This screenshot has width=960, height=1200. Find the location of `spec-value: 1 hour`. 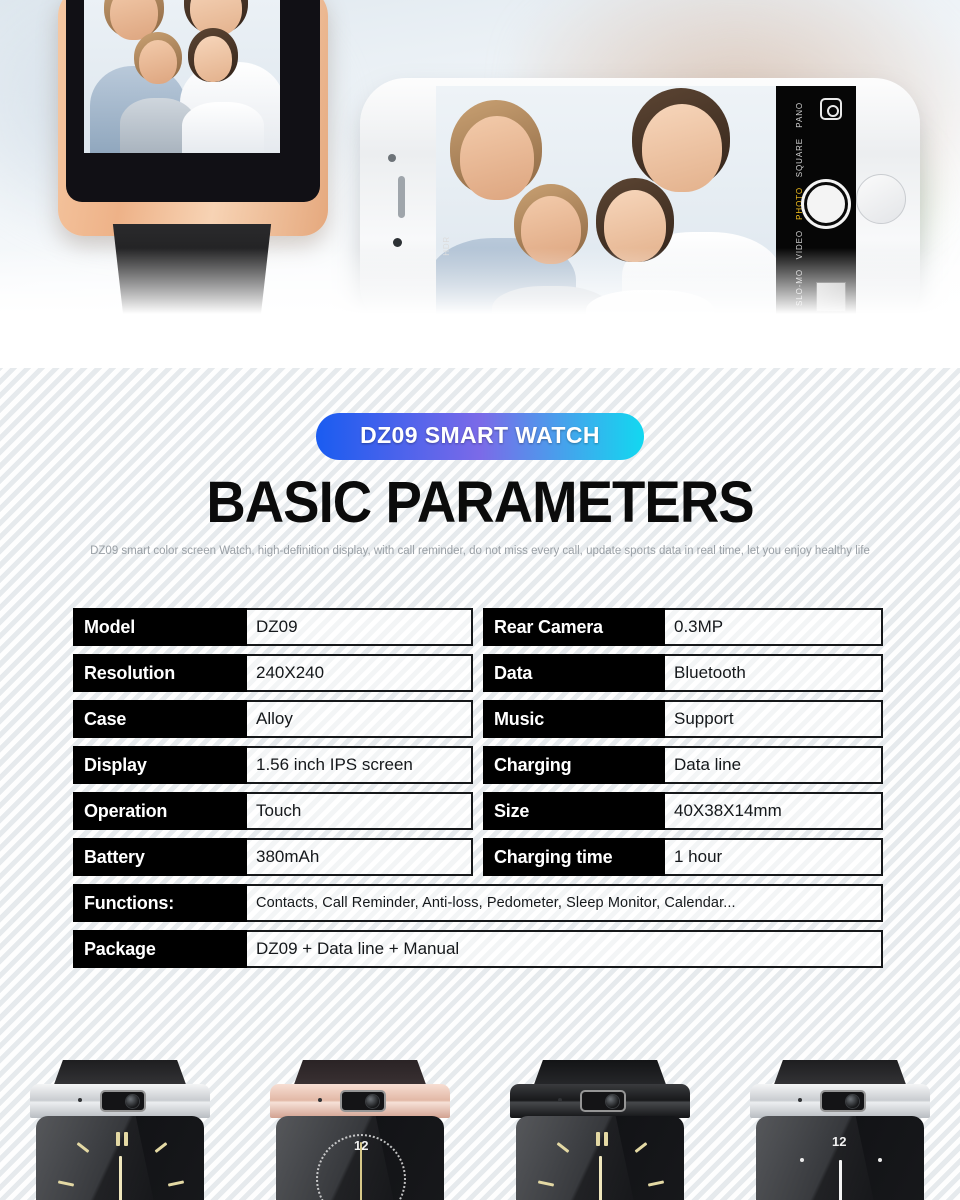

spec-value: 1 hour is located at coordinates (774, 857).